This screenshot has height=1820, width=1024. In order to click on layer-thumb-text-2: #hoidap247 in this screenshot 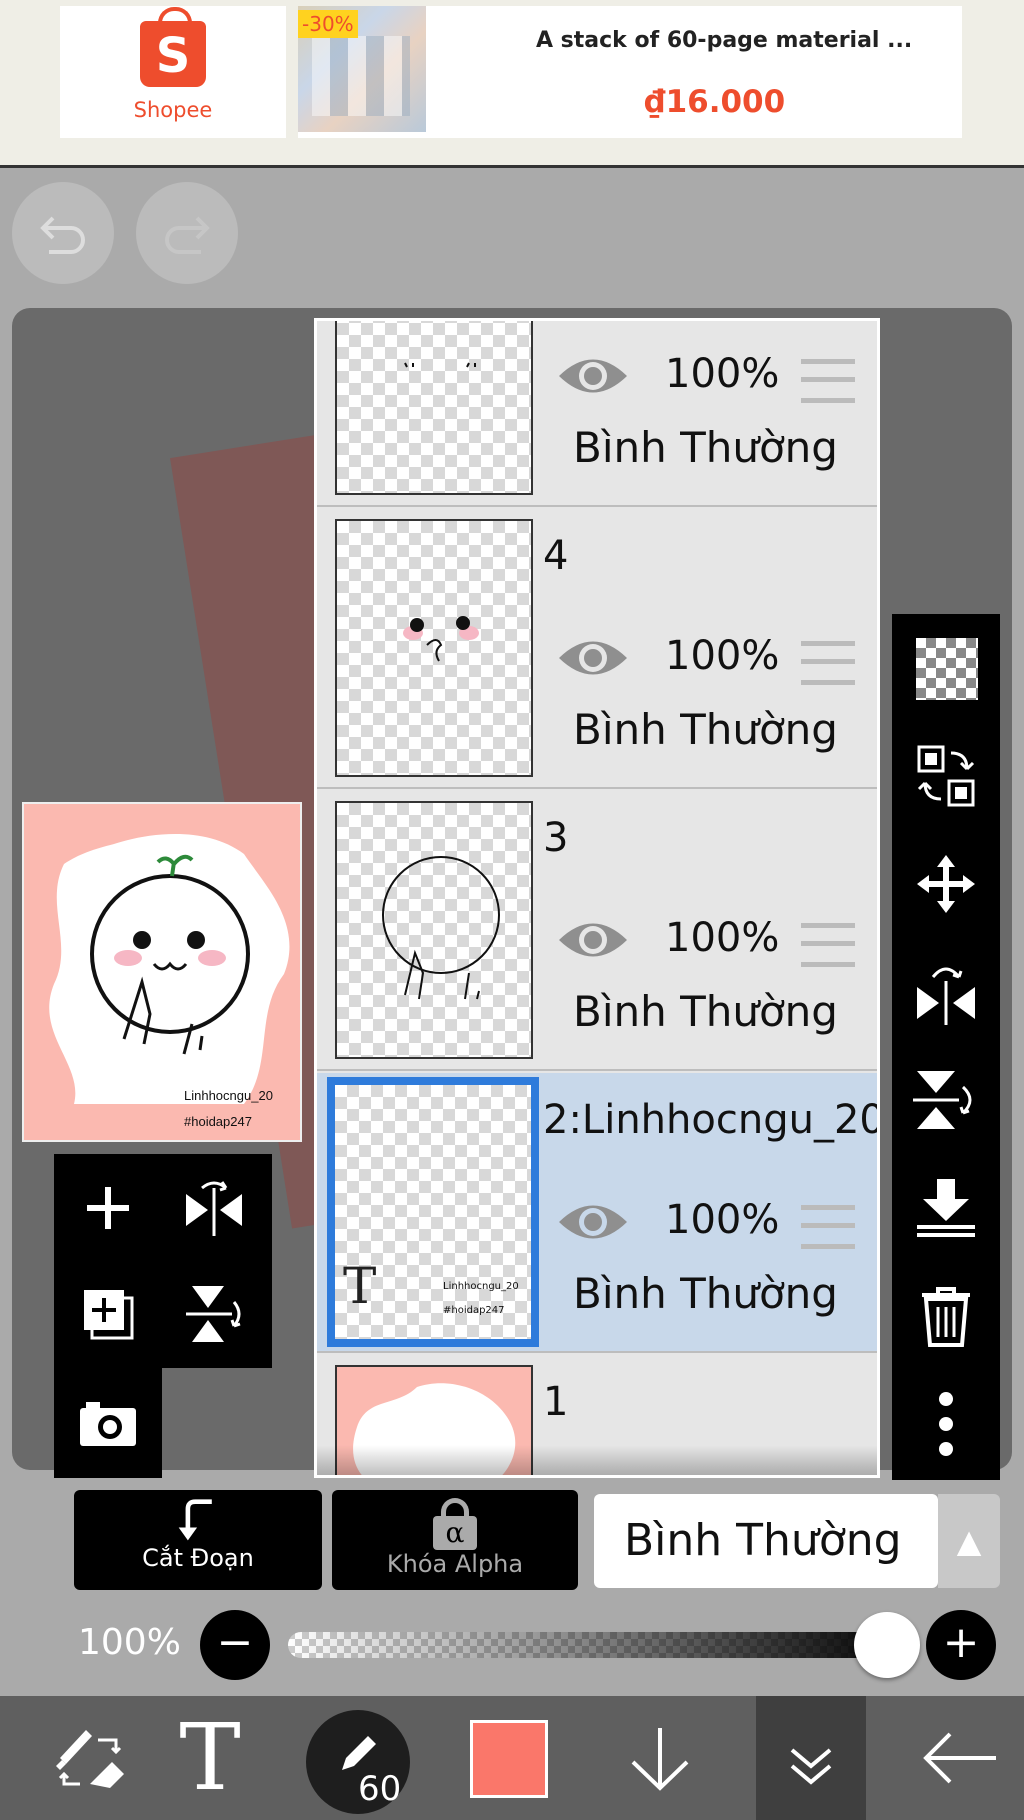, I will do `click(474, 1310)`.